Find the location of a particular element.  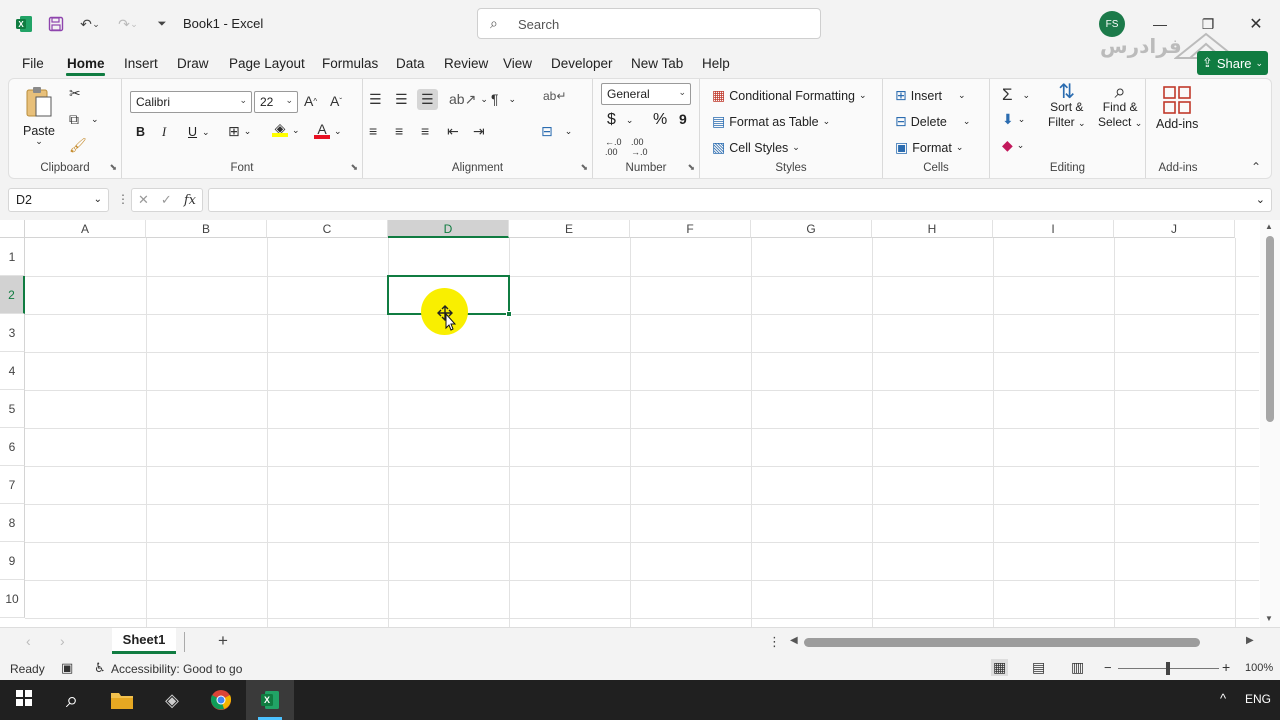

excel-taskbar-icon: X is located at coordinates (270, 700).